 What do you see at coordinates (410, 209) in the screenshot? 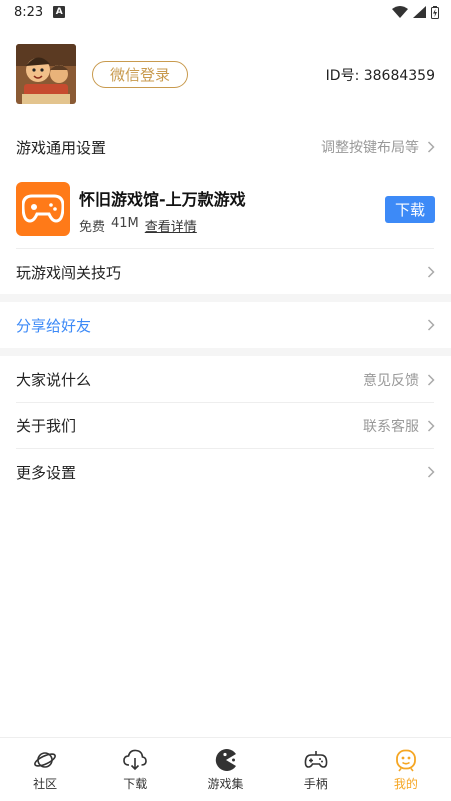
I see `download-button: 下载` at bounding box center [410, 209].